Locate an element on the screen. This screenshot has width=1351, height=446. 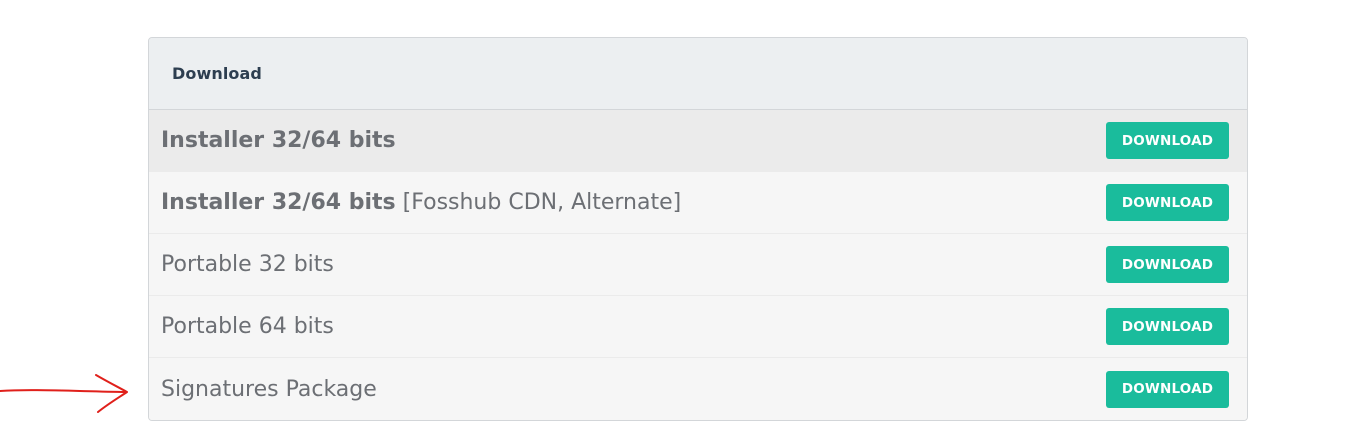
row-label: Portable 64 bits is located at coordinates (247, 326).